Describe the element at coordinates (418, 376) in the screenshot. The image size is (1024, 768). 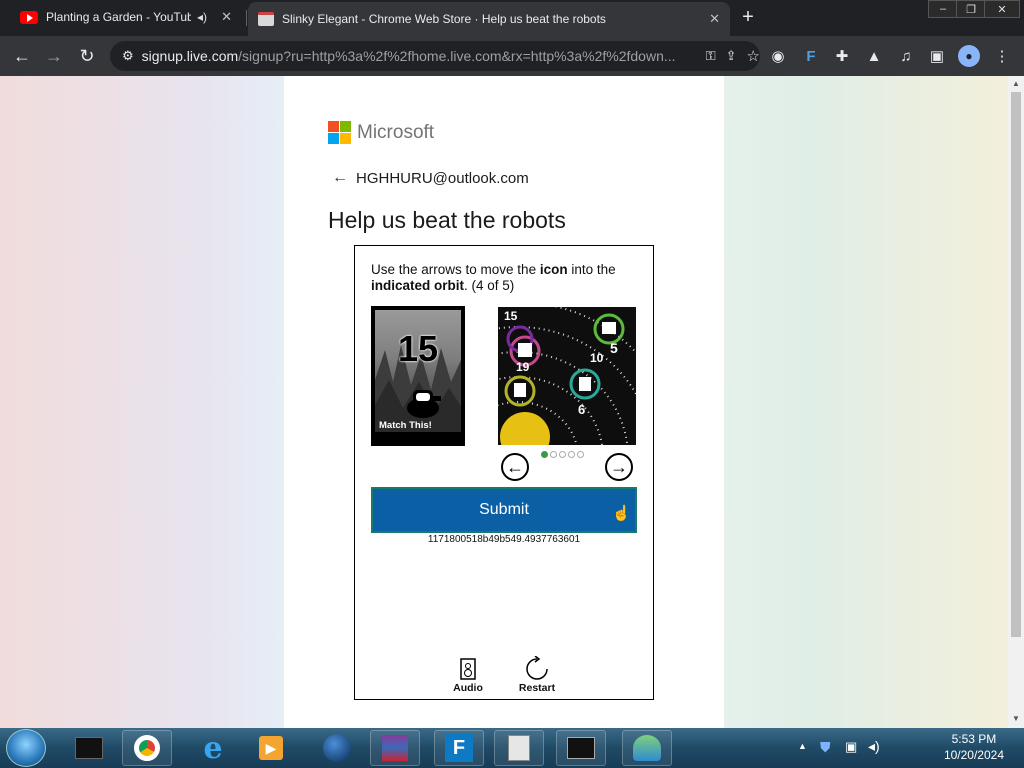
I see `match-target-image: 15 Match This!` at that location.